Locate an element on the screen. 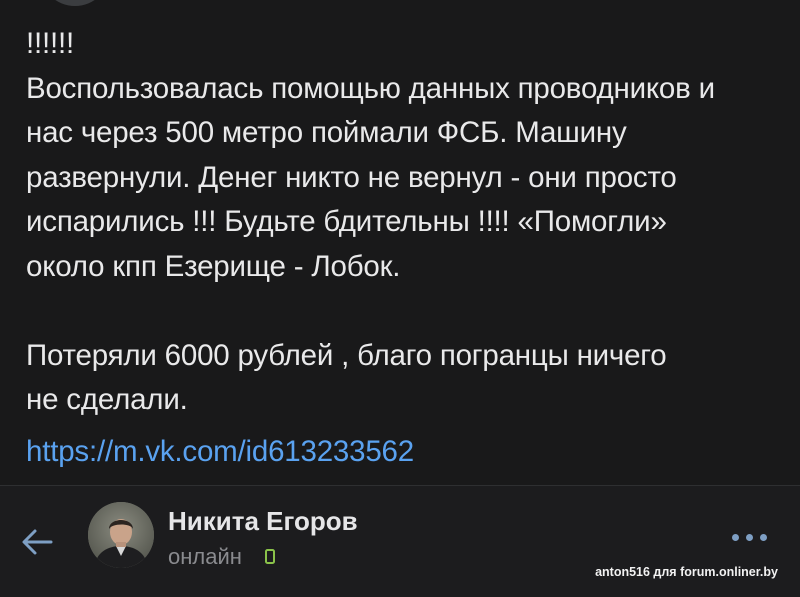 The height and width of the screenshot is (597, 800). message-line: не сделали. is located at coordinates (107, 399).